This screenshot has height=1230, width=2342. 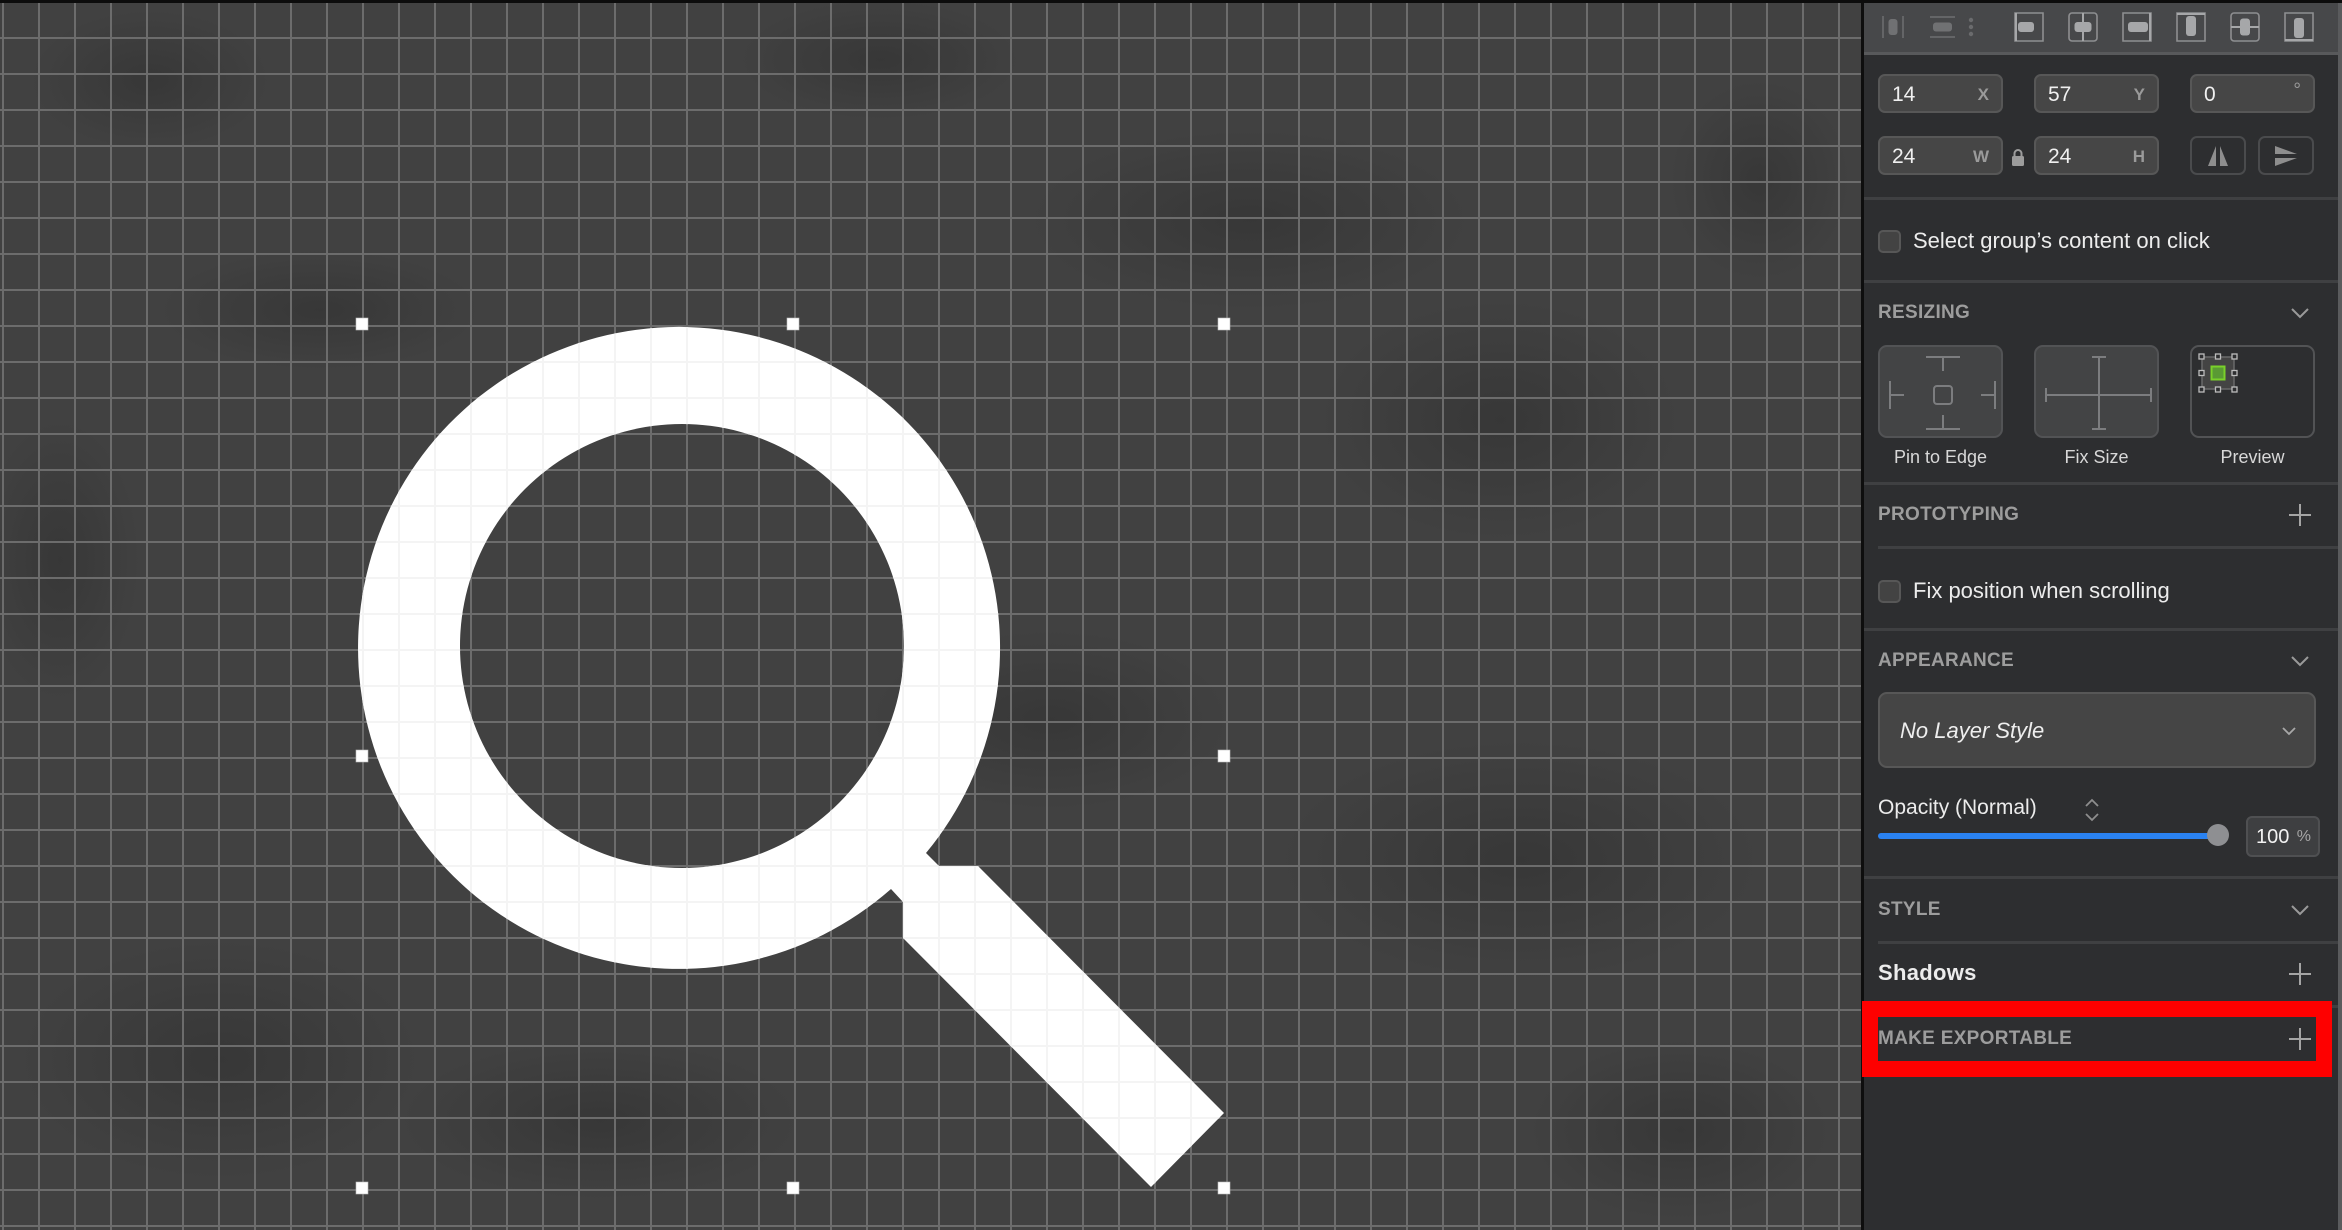 I want to click on shadows-add-button, so click(x=2300, y=974).